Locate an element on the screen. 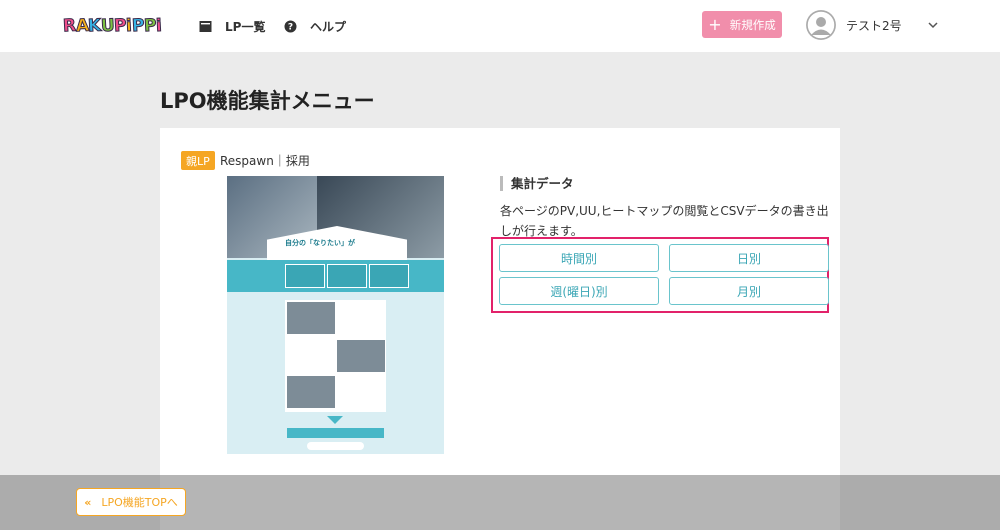  chevron-down-icon is located at coordinates (933, 24).